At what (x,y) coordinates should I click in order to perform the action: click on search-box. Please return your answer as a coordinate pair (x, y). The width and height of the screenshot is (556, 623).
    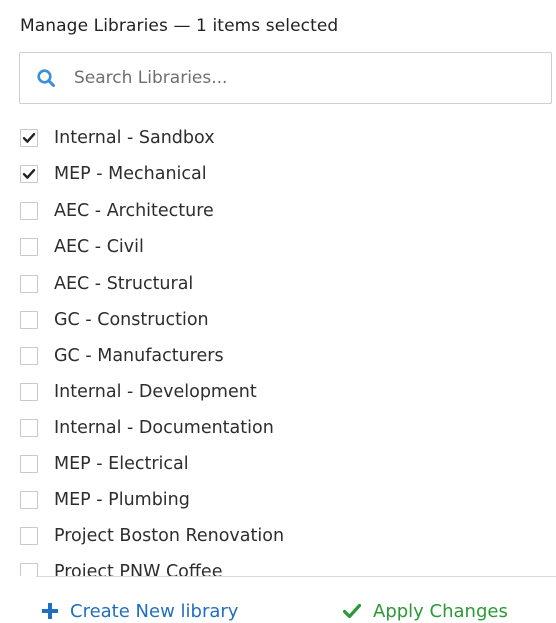
    Looking at the image, I should click on (285, 78).